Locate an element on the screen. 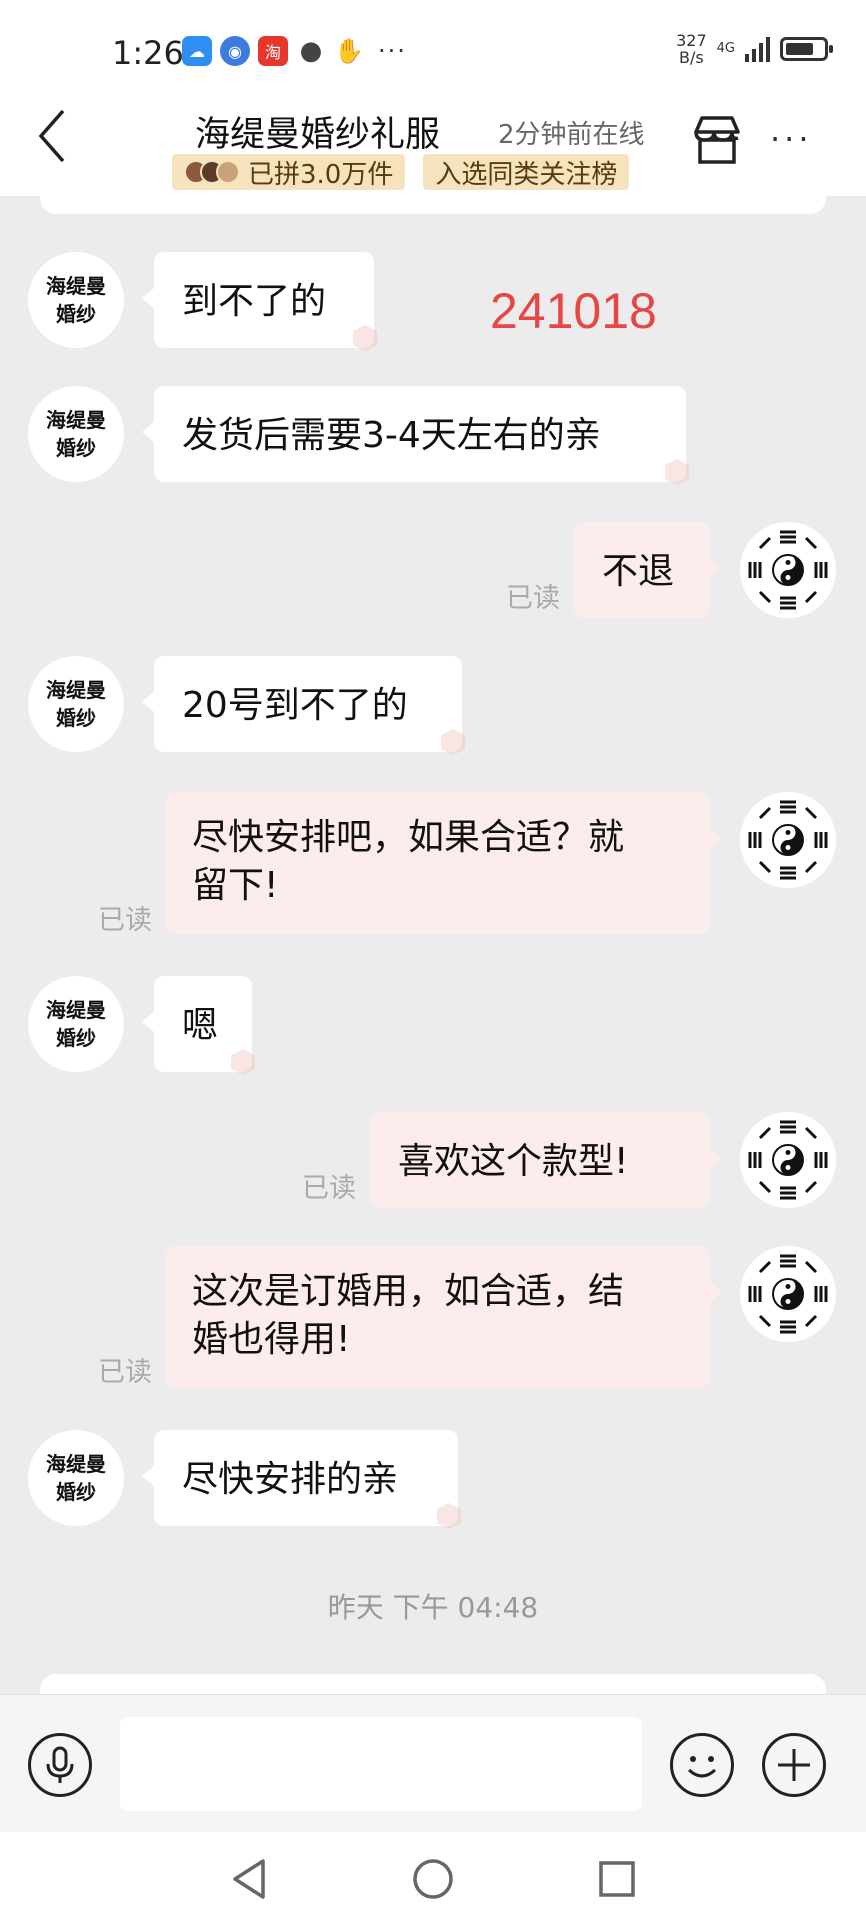  message-bubble-incoming: 到不了的 is located at coordinates (259, 301).